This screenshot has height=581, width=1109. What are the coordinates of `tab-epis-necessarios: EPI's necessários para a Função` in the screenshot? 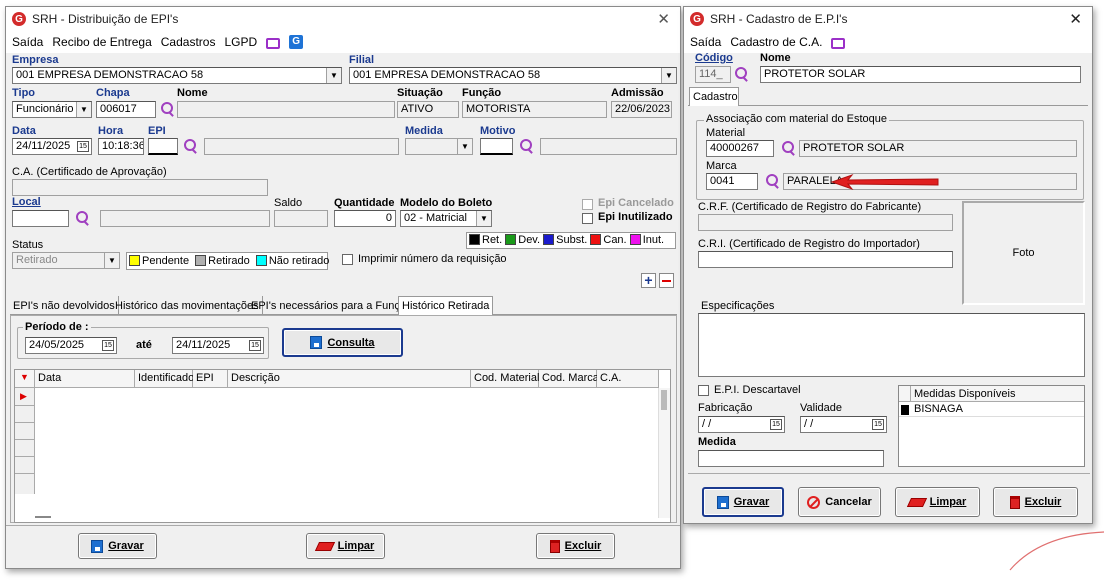 It's located at (332, 305).